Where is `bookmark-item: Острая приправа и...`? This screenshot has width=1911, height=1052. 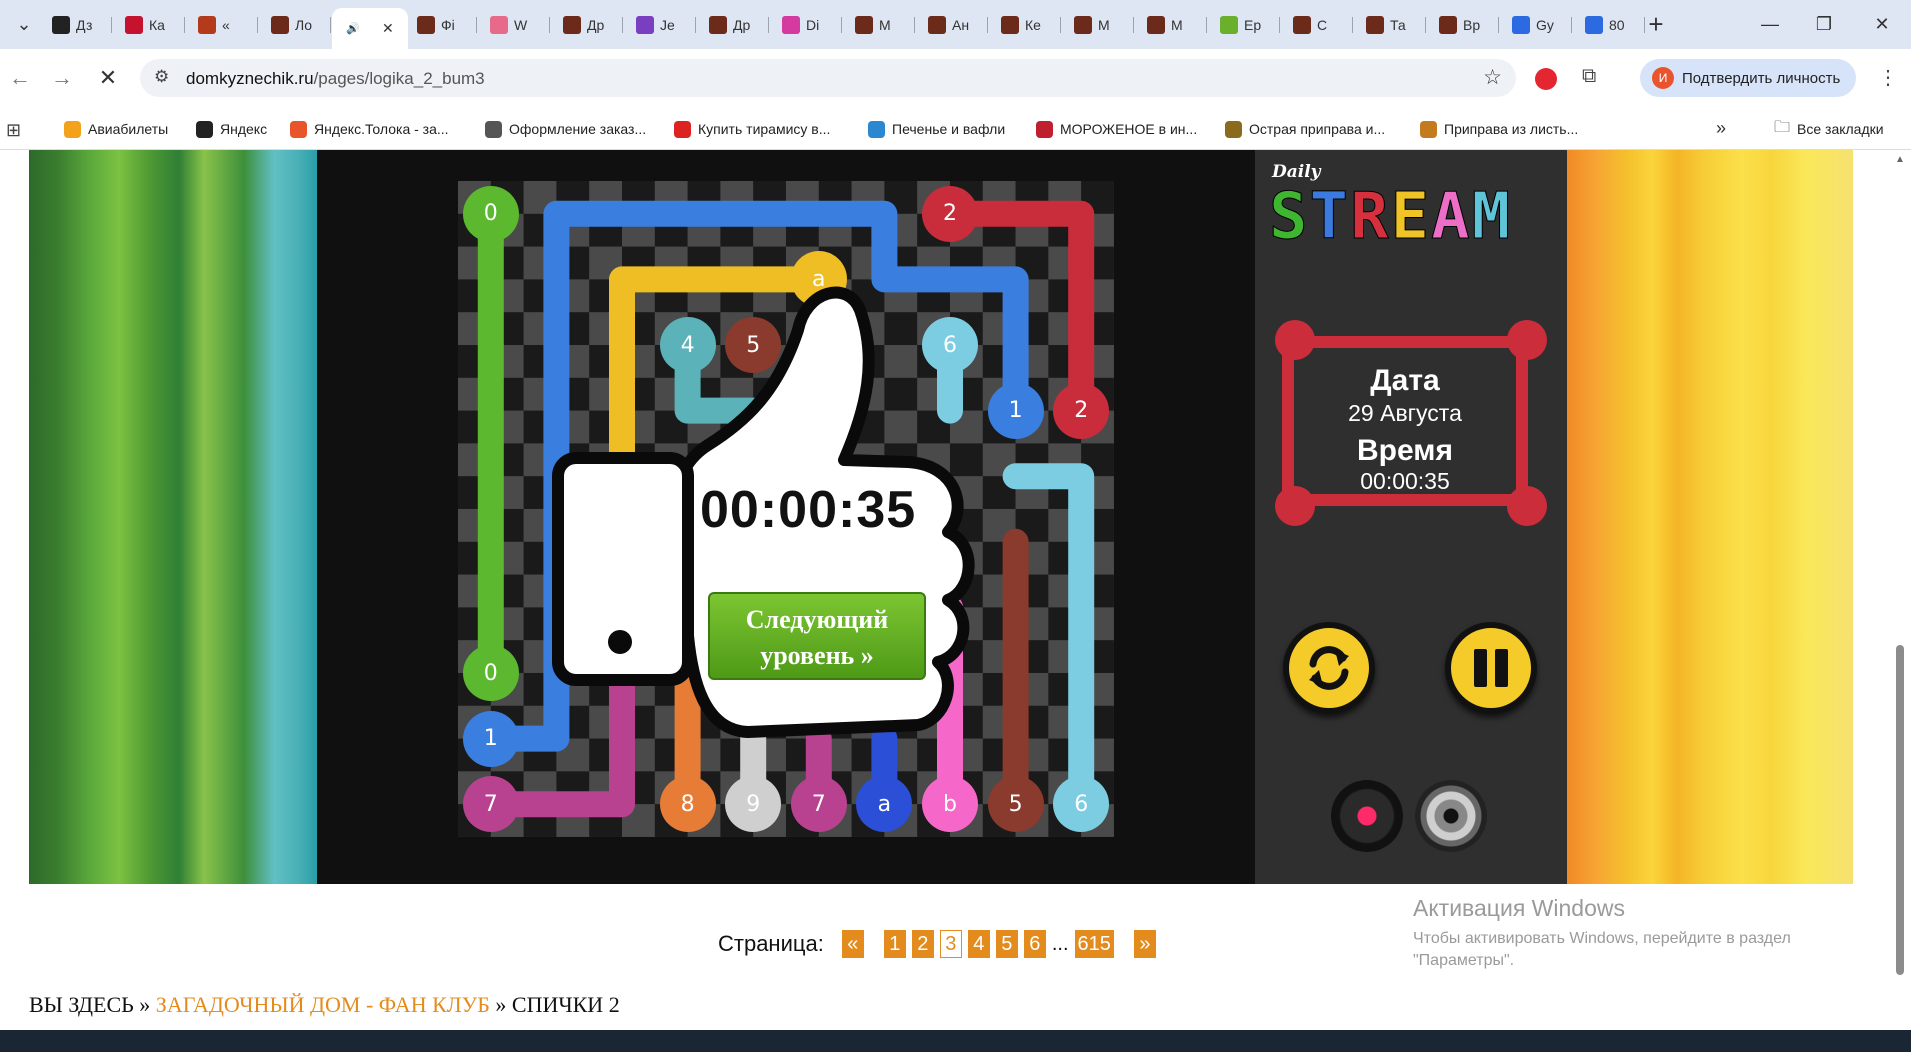 bookmark-item: Острая приправа и... is located at coordinates (1305, 129).